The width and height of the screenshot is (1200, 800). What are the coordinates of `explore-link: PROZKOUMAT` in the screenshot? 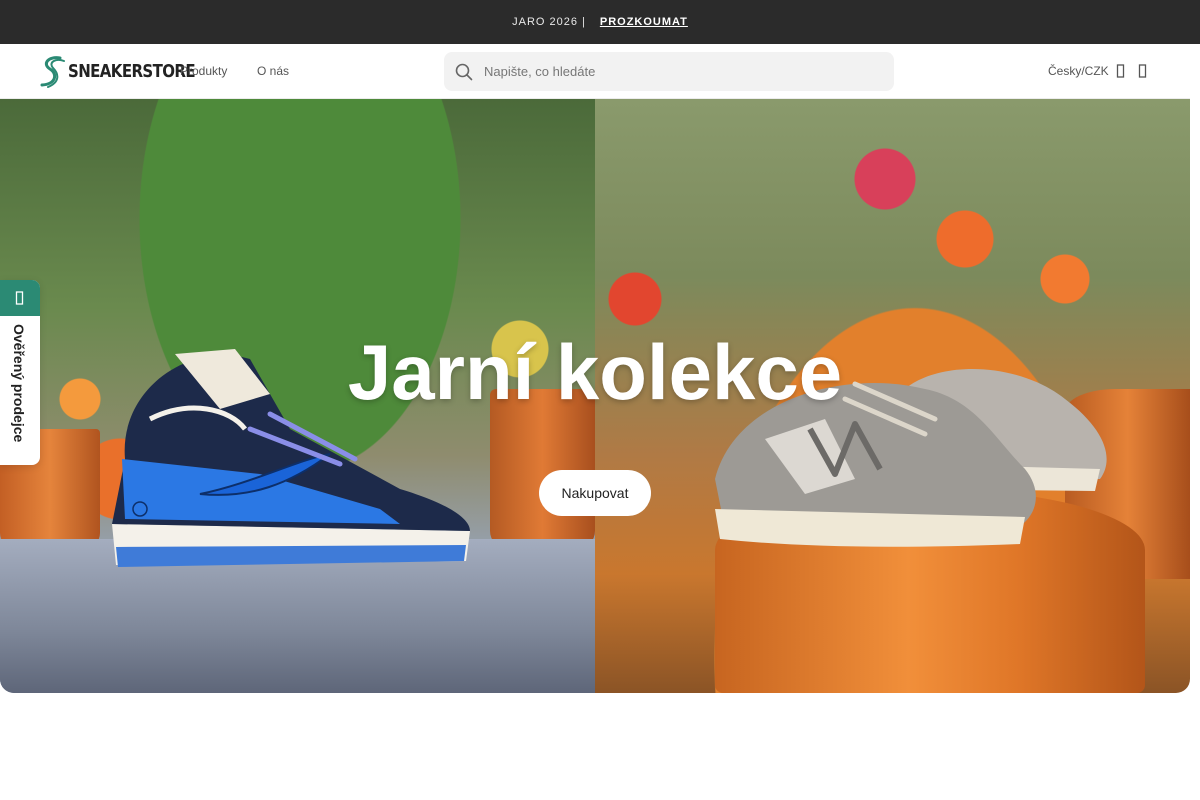 It's located at (644, 22).